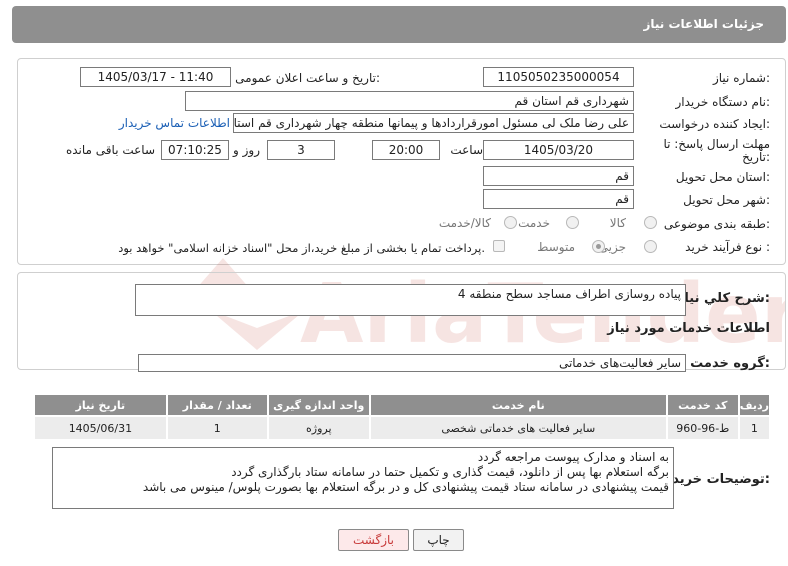 The height and width of the screenshot is (566, 788). What do you see at coordinates (727, 247) in the screenshot?
I see `process-type-label: نوع فرآیند خرید :` at bounding box center [727, 247].